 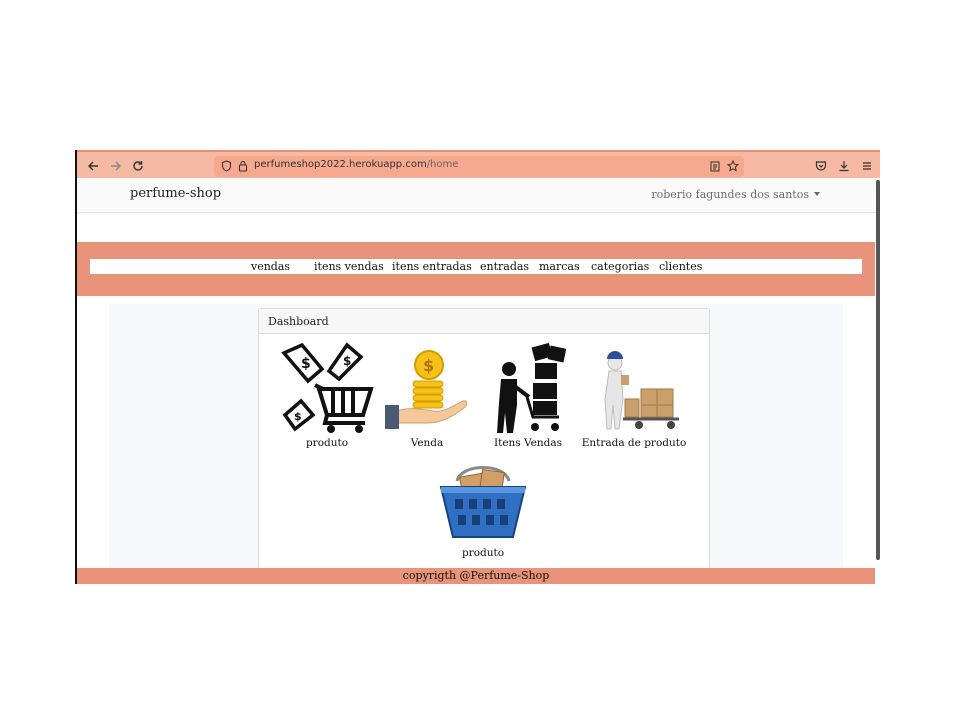 I want to click on forward-button, so click(x=116, y=166).